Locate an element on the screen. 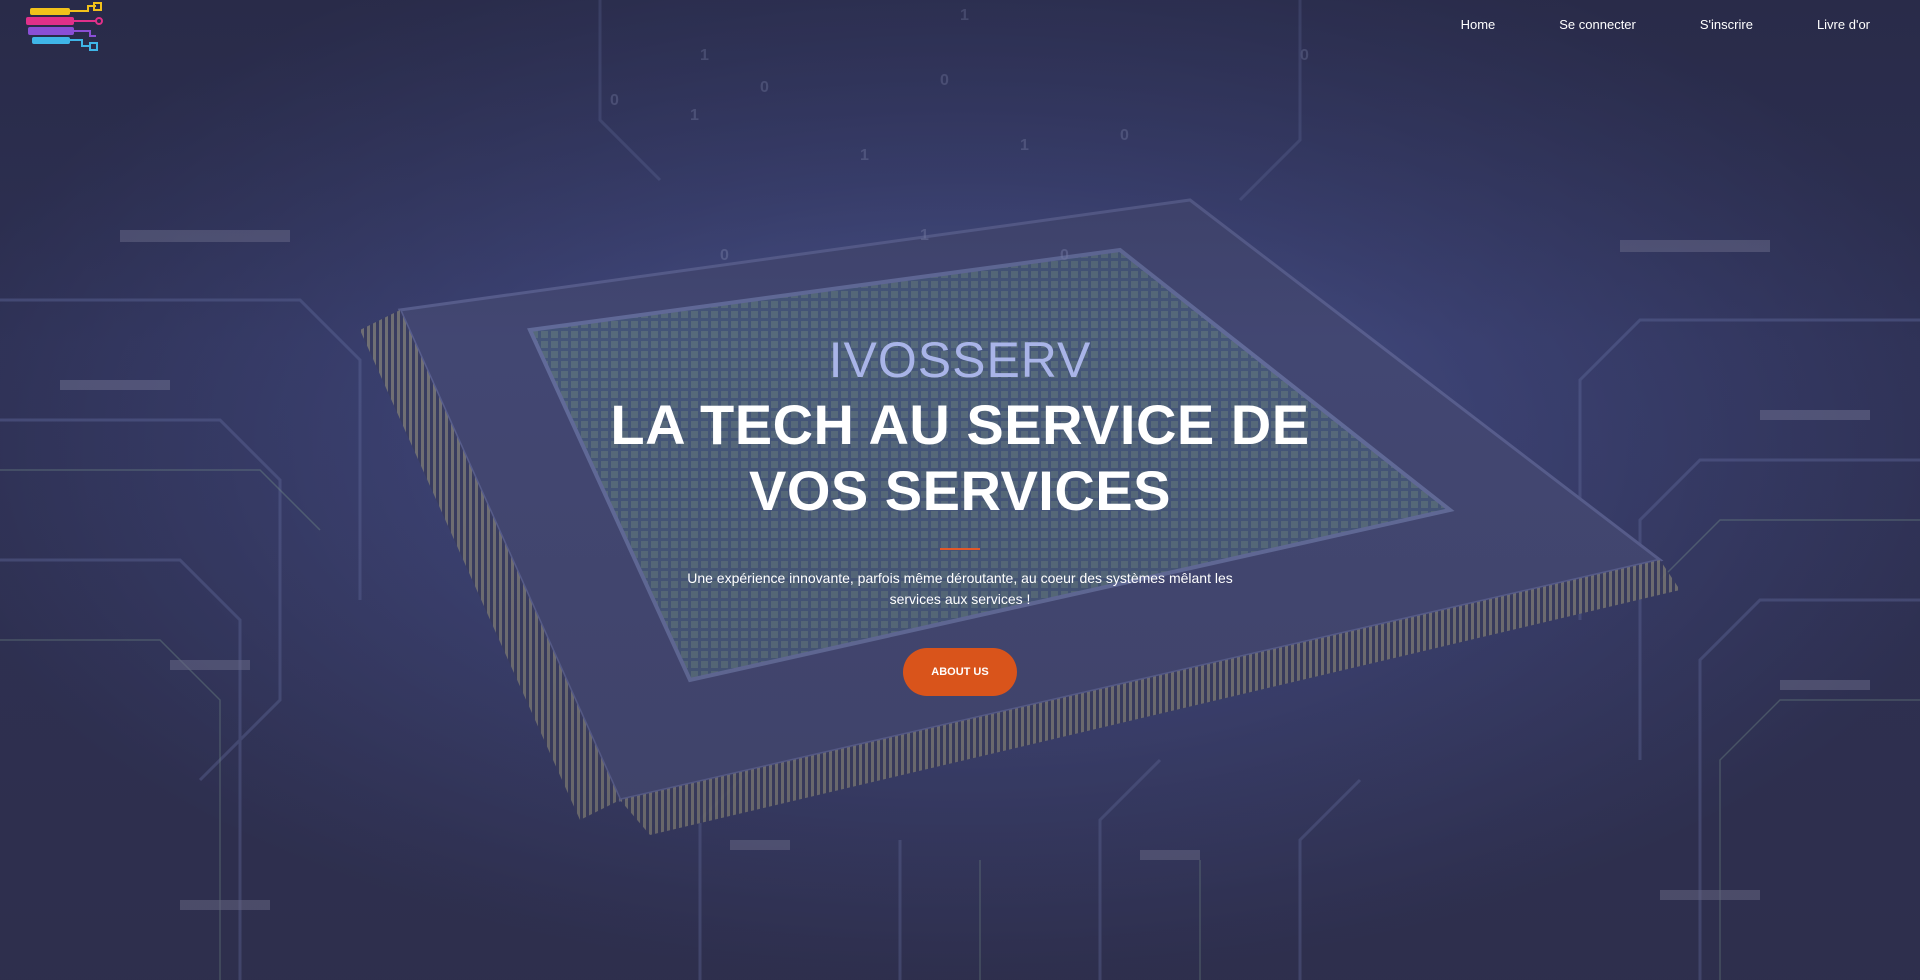 The width and height of the screenshot is (1920, 980). brand-title: IVOSSERV is located at coordinates (960, 360).